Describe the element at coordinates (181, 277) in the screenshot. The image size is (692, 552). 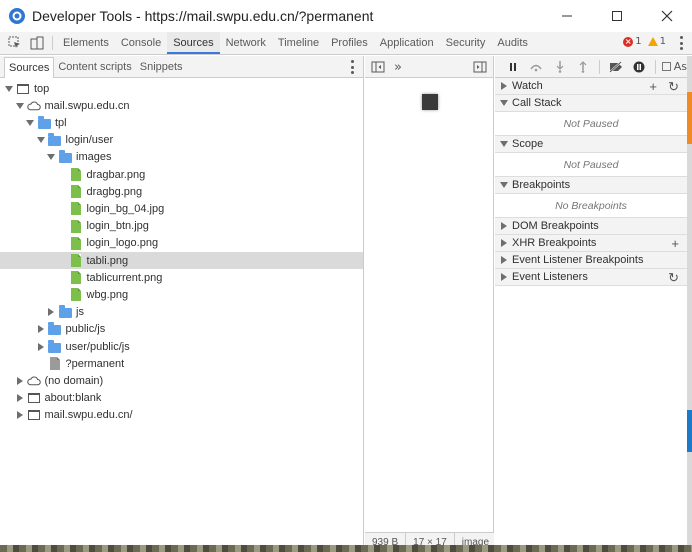
I see `tree-item: tablicurrent.png` at that location.